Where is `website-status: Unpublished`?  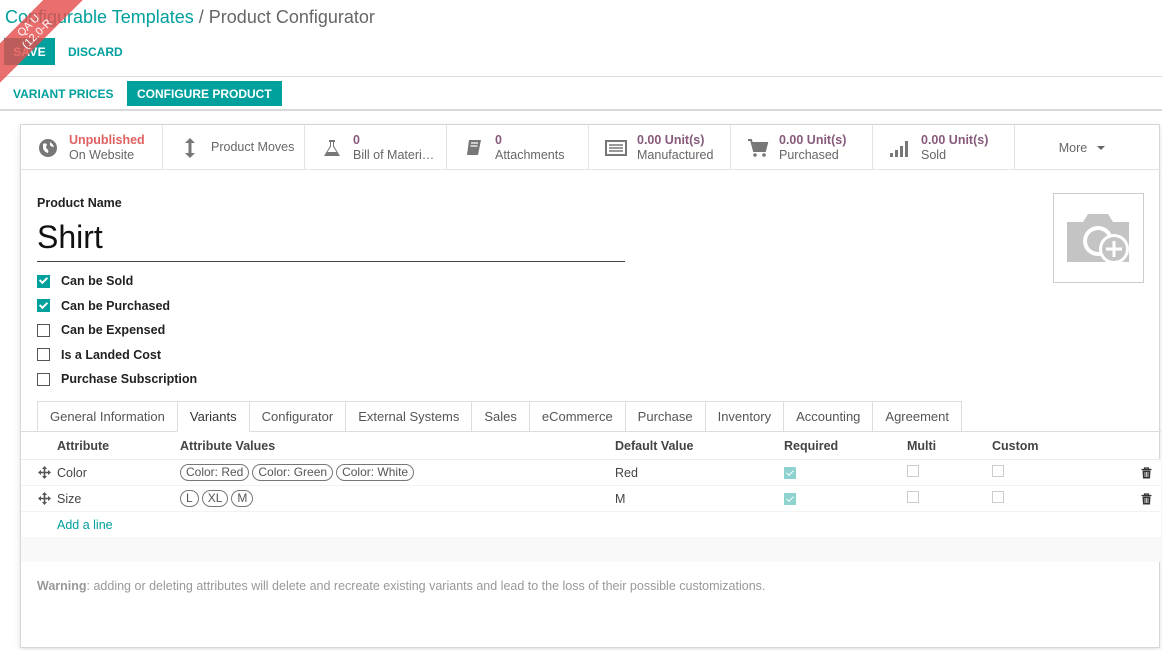 website-status: Unpublished is located at coordinates (107, 139).